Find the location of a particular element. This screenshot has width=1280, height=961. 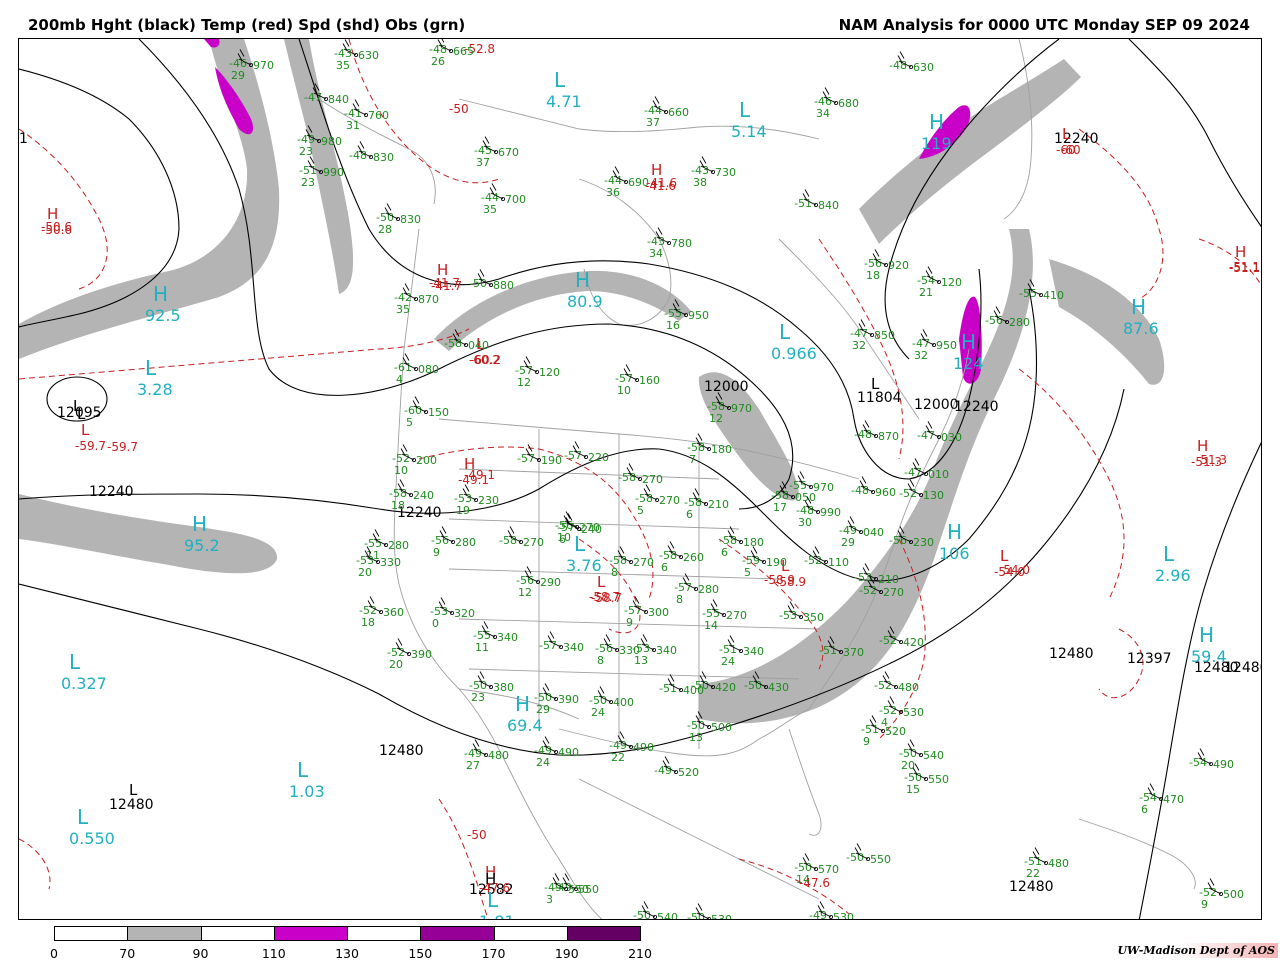

obs-height: 700 is located at coordinates (515, 199).